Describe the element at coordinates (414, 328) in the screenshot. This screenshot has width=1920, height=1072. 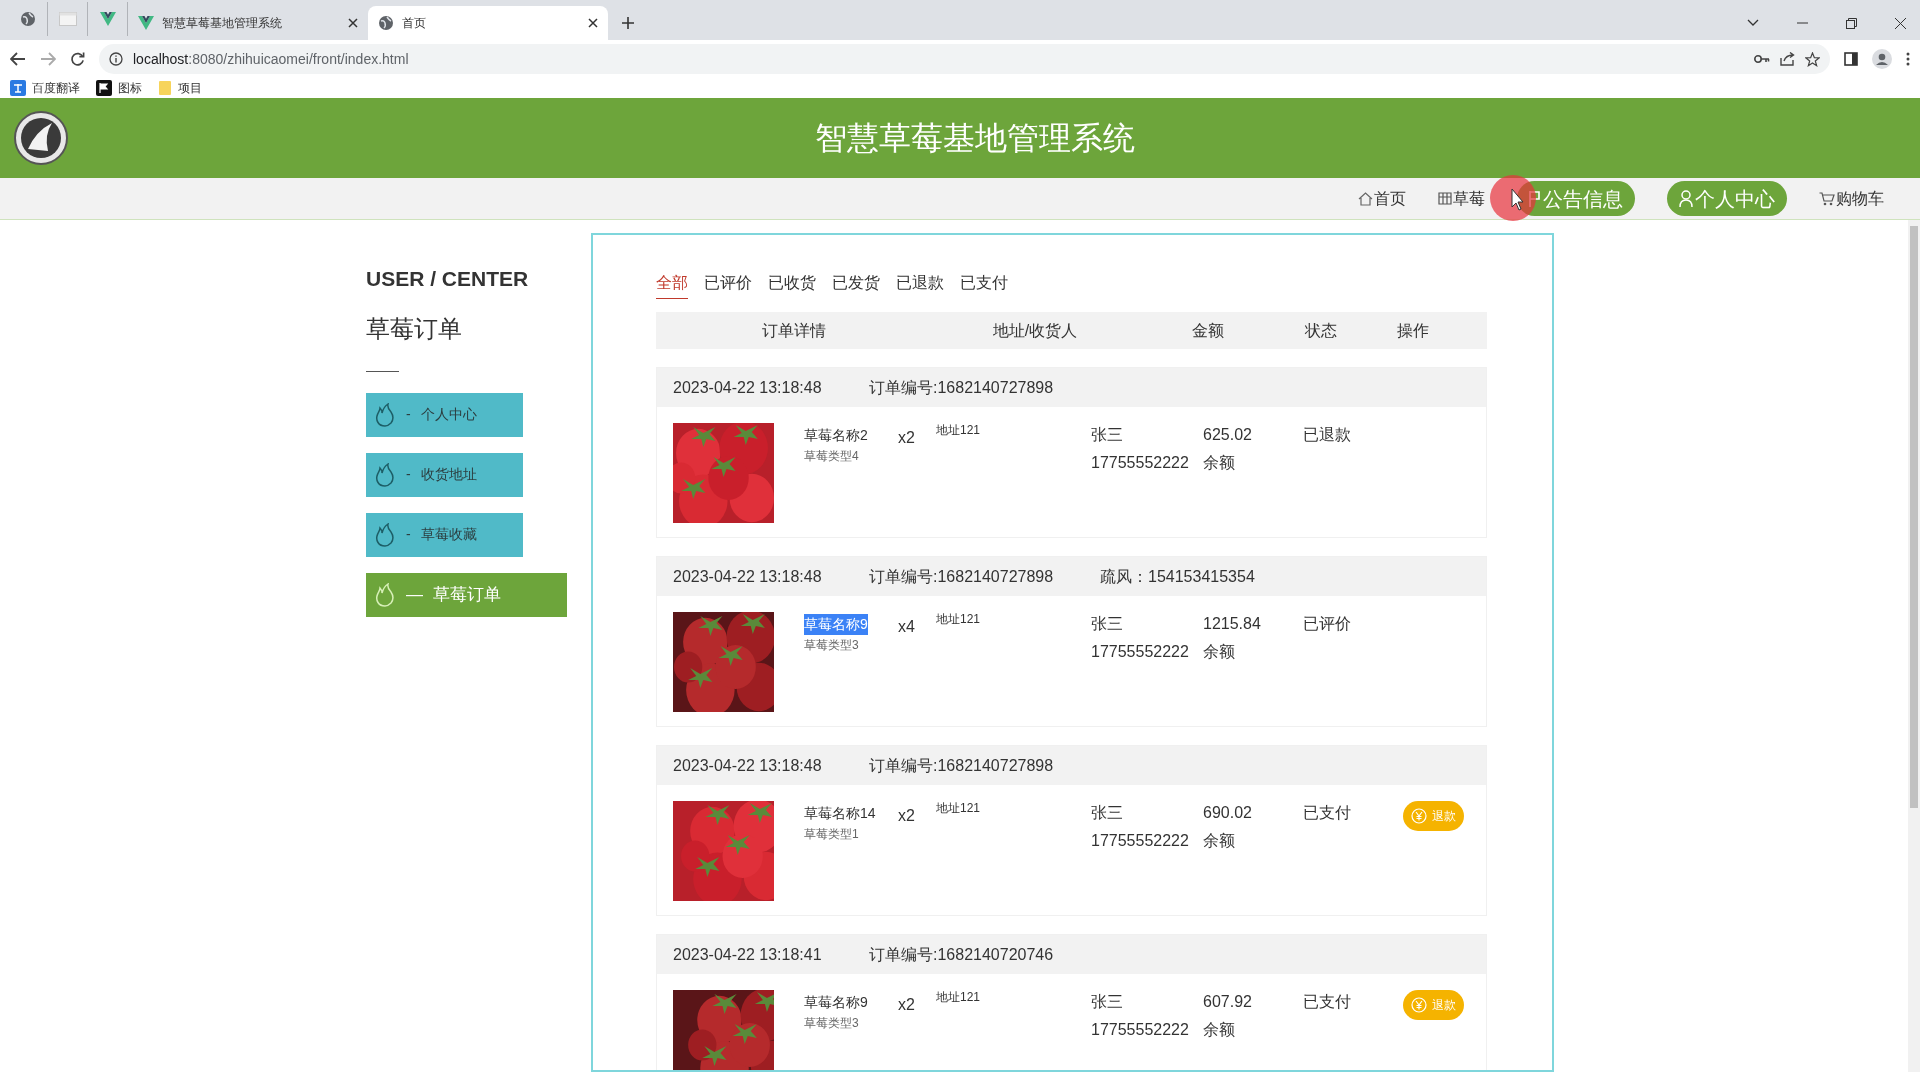
I see `section-title: 草莓订单` at that location.